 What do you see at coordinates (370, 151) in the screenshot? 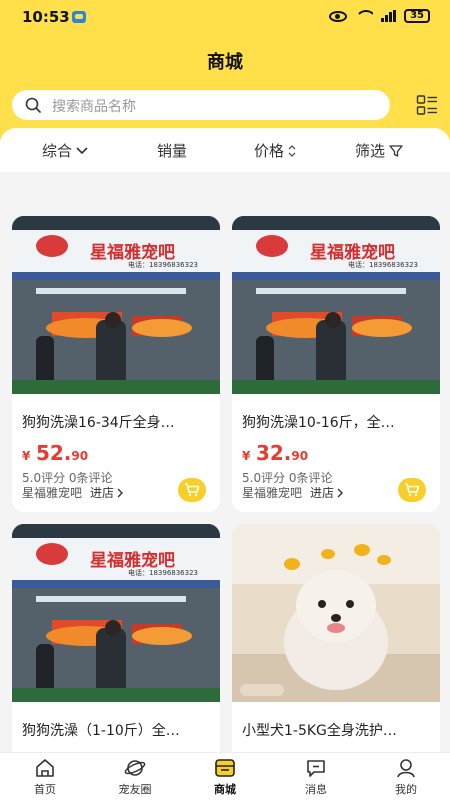
I see `filter-screen-label: 筛选` at bounding box center [370, 151].